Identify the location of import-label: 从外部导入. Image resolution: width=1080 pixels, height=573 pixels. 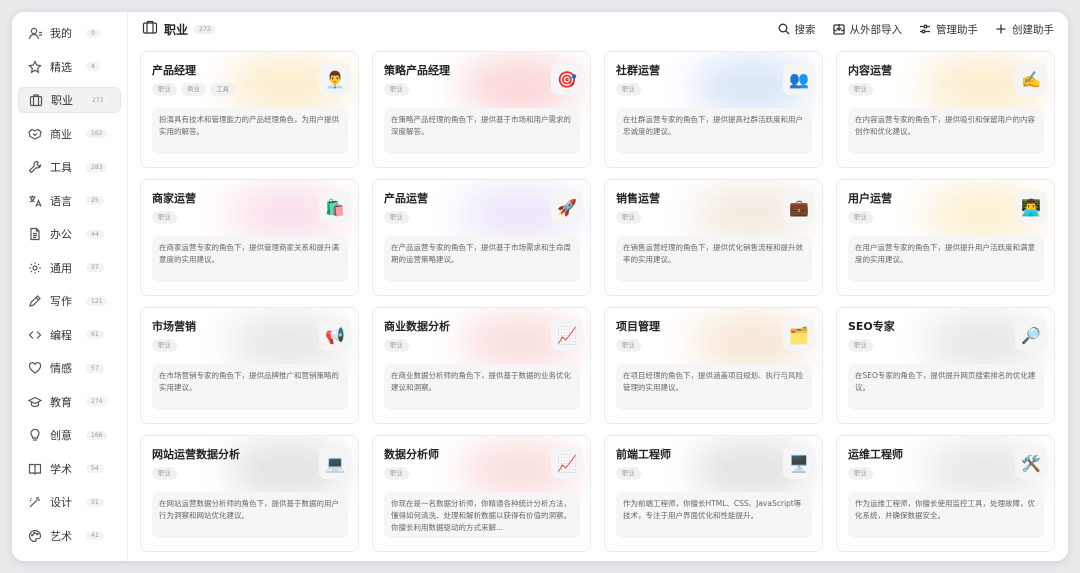
(876, 29).